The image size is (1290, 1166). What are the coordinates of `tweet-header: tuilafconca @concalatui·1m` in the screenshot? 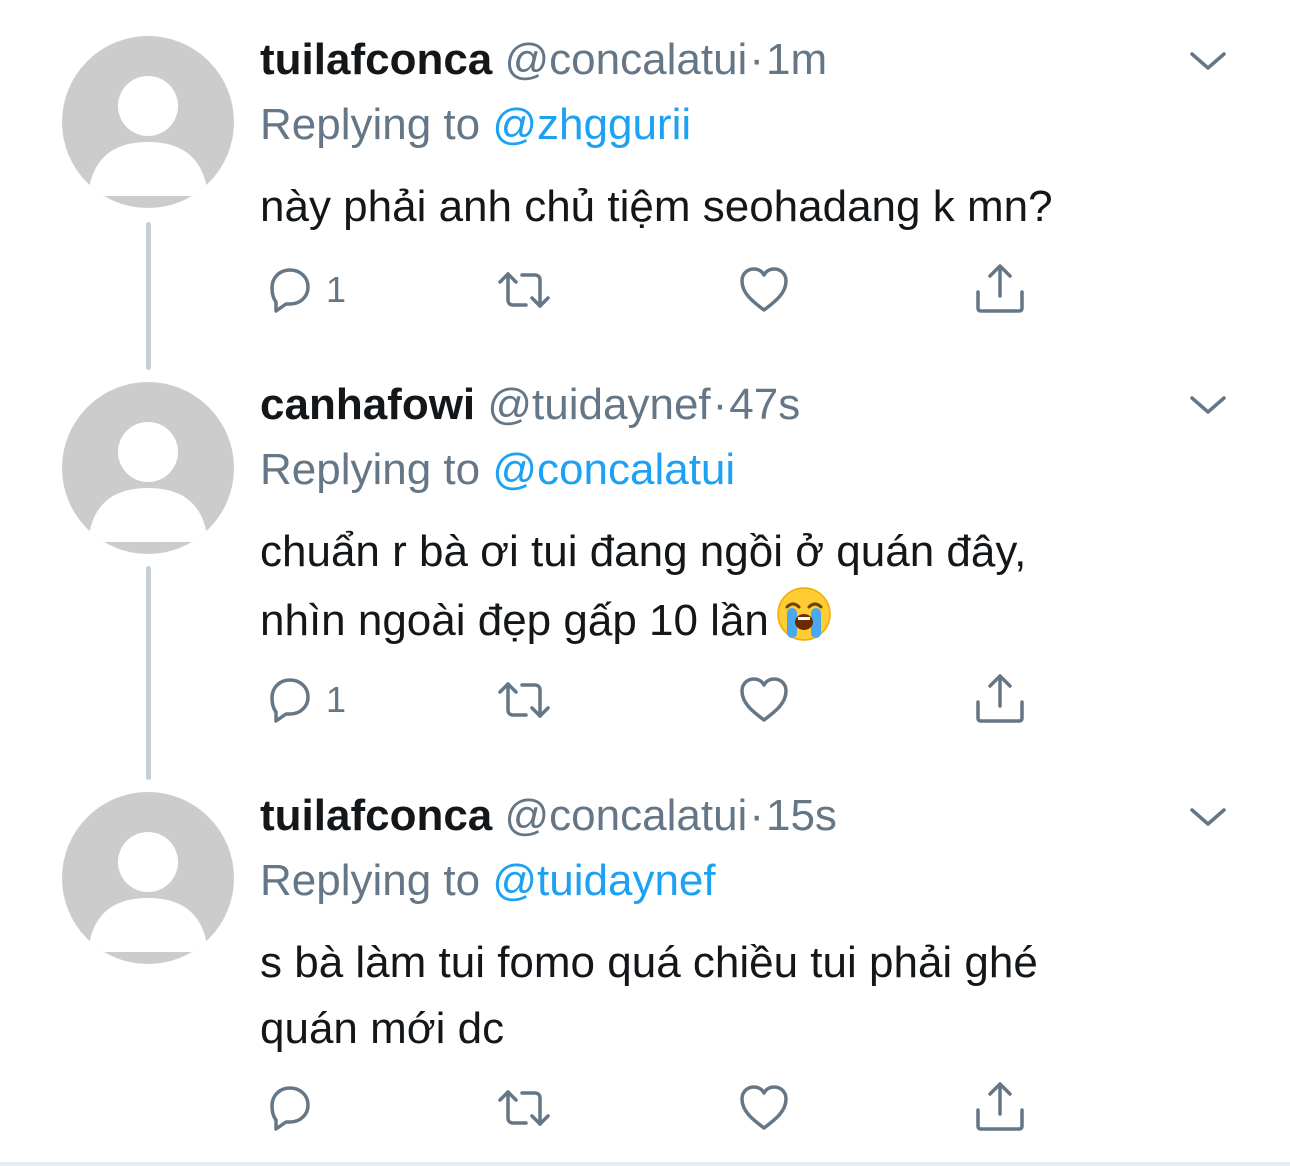 It's located at (740, 60).